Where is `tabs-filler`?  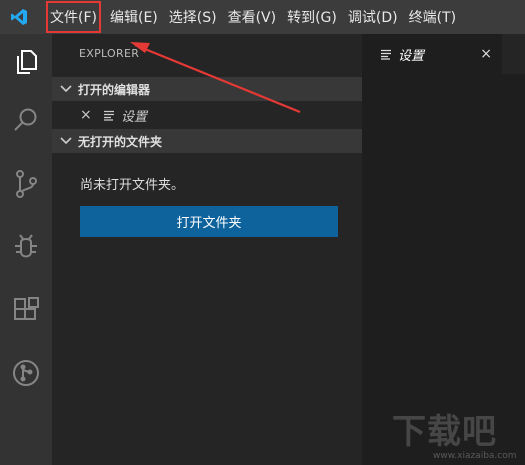 tabs-filler is located at coordinates (513, 54).